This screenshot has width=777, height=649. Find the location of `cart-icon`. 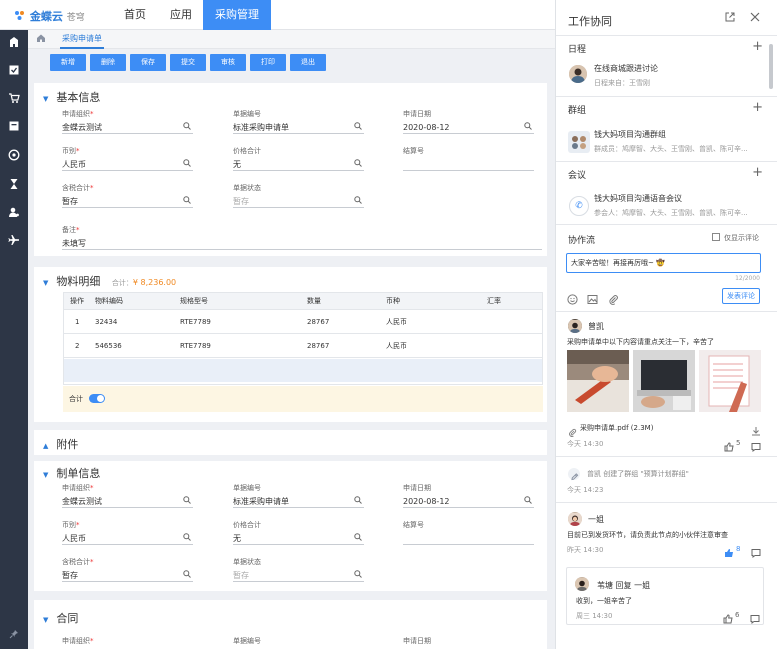

cart-icon is located at coordinates (14, 99).